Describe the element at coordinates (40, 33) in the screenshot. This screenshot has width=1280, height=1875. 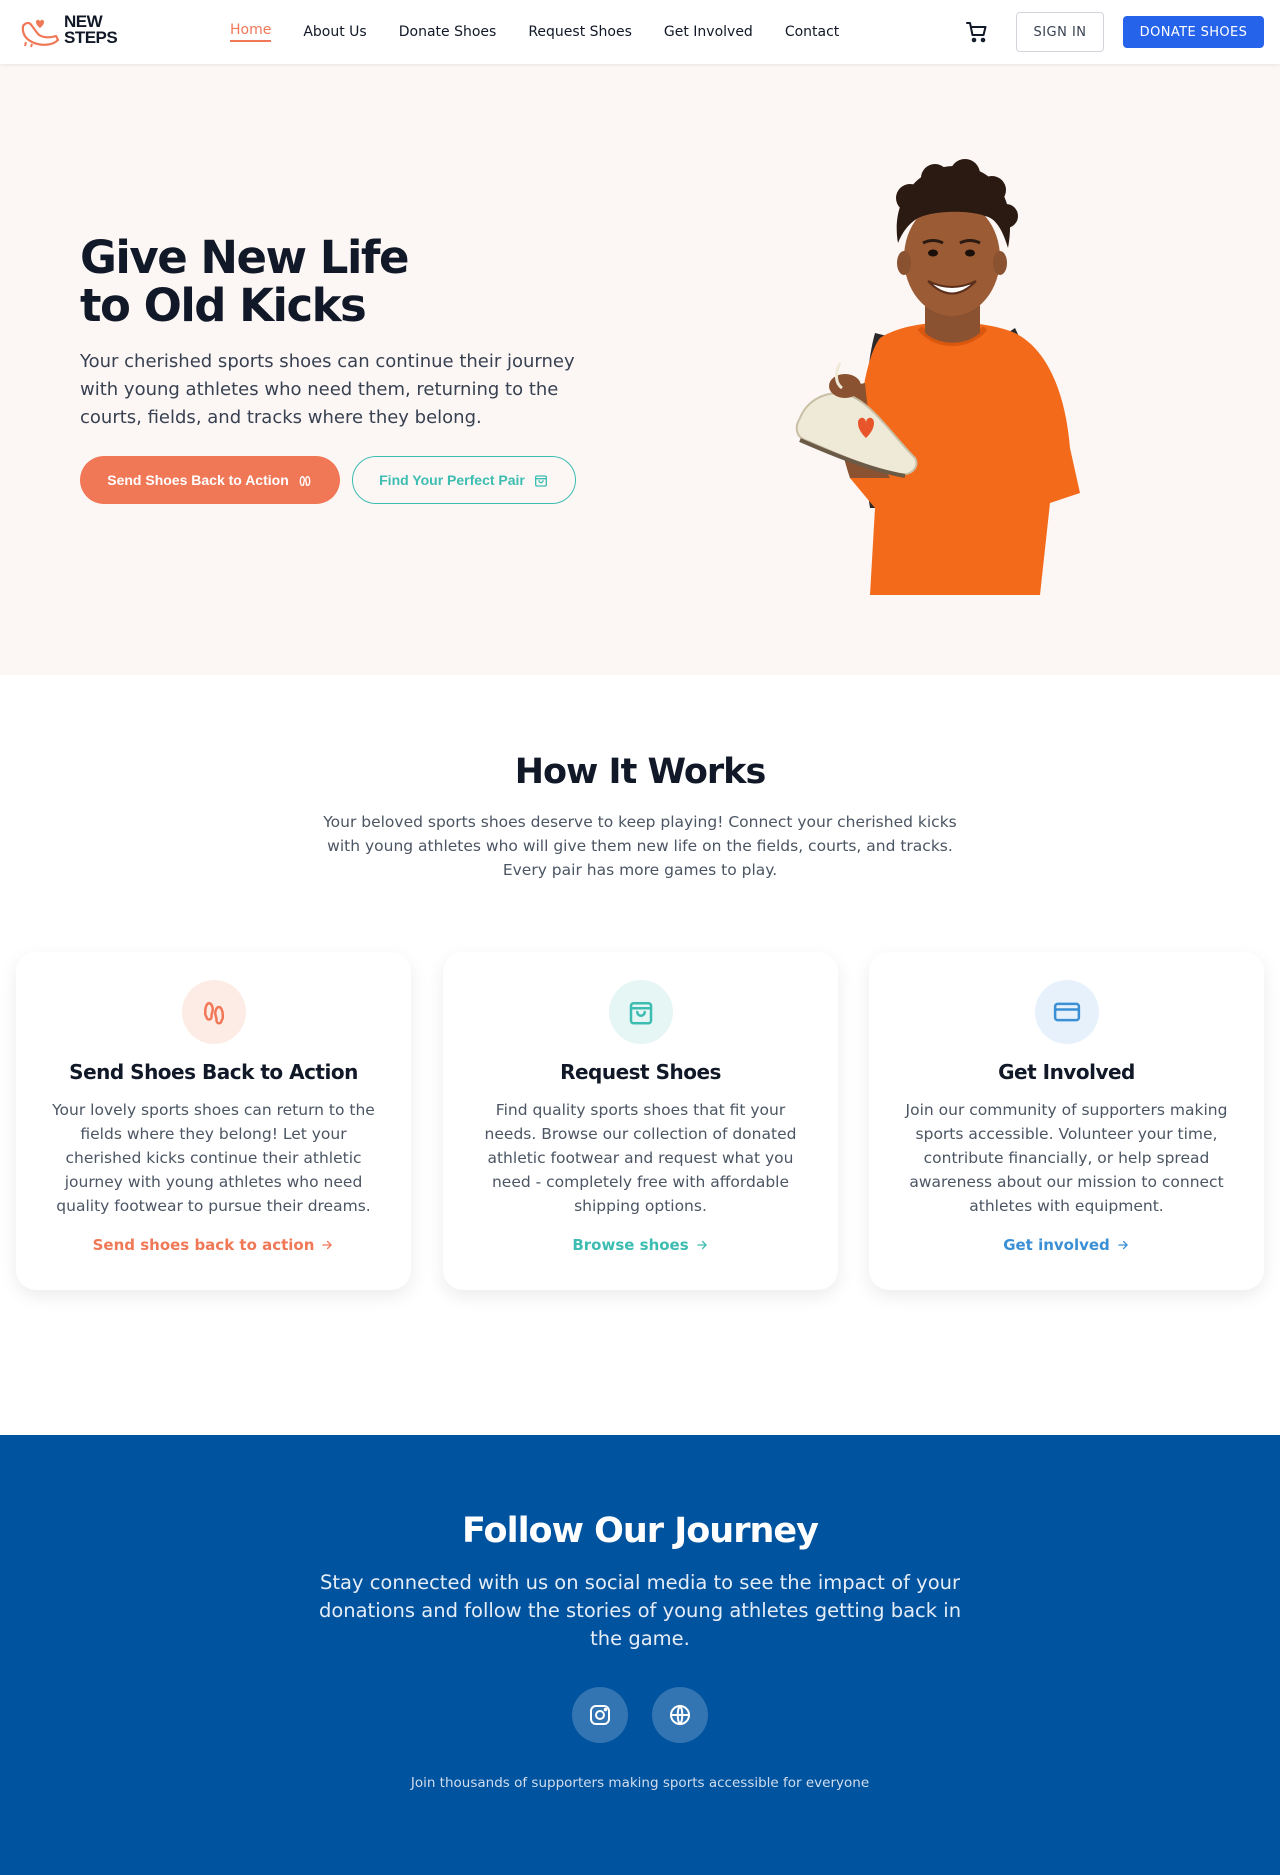
I see `shoe-heart-logo-icon` at that location.